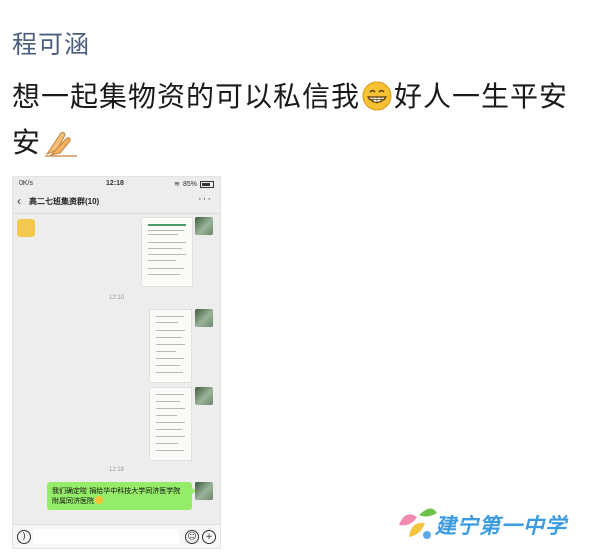  I want to click on text-message-bubble: 我们确定啦 捐给华中科技大学同济医学院附属同济医院, so click(121, 496).